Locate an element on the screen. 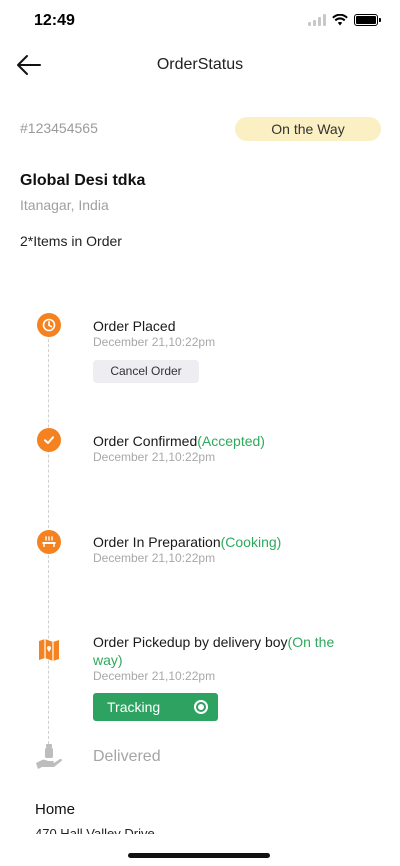 The width and height of the screenshot is (400, 866). radio-indicator-icon is located at coordinates (201, 707).